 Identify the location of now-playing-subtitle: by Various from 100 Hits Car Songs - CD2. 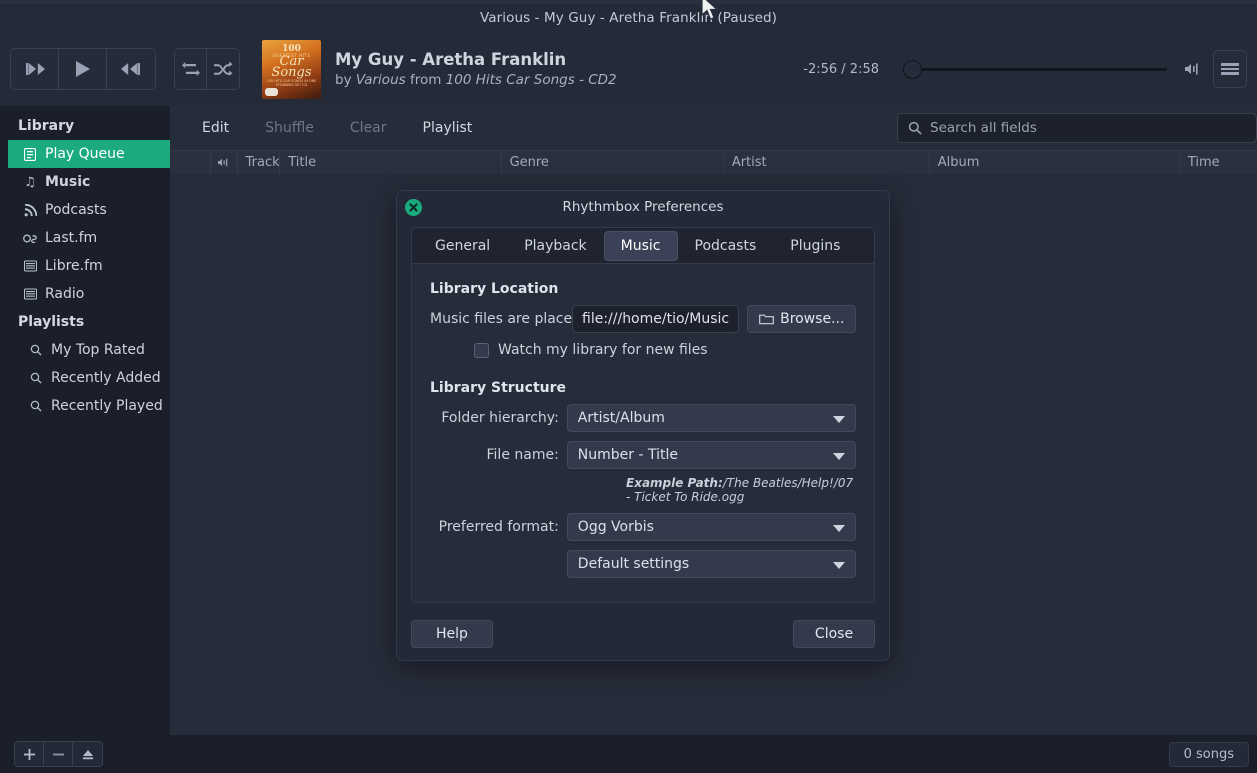
(569, 80).